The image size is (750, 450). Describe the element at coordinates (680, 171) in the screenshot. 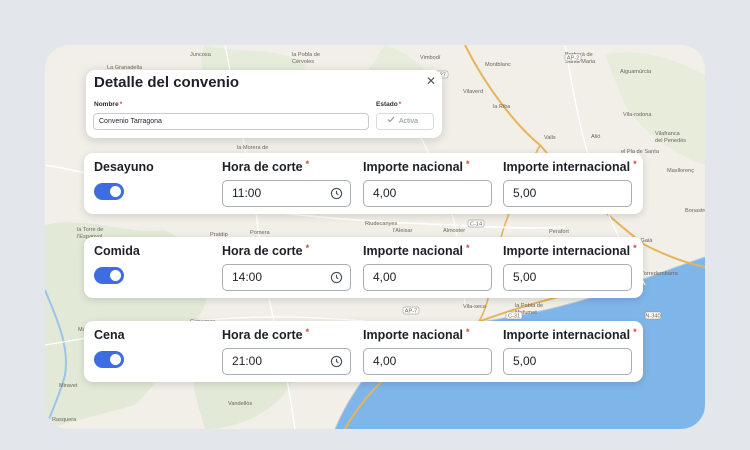

I see `map-place-label: Masllorenç` at that location.